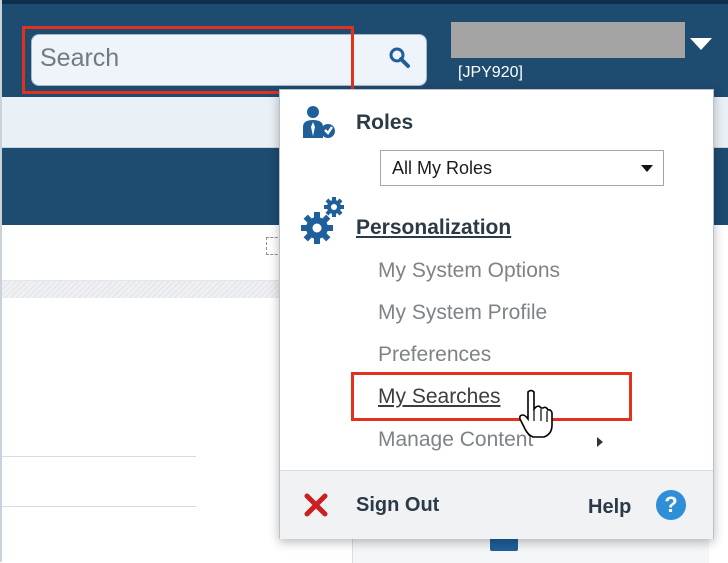  What do you see at coordinates (600, 442) in the screenshot?
I see `submenu-arrow-icon` at bounding box center [600, 442].